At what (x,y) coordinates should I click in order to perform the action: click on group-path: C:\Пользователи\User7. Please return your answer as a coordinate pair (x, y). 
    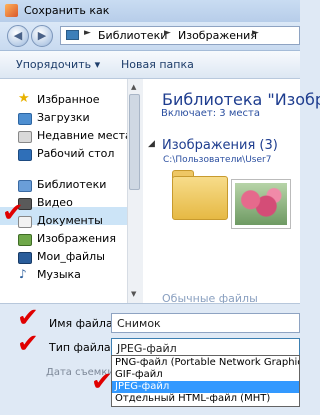
    Looking at the image, I should click on (217, 160).